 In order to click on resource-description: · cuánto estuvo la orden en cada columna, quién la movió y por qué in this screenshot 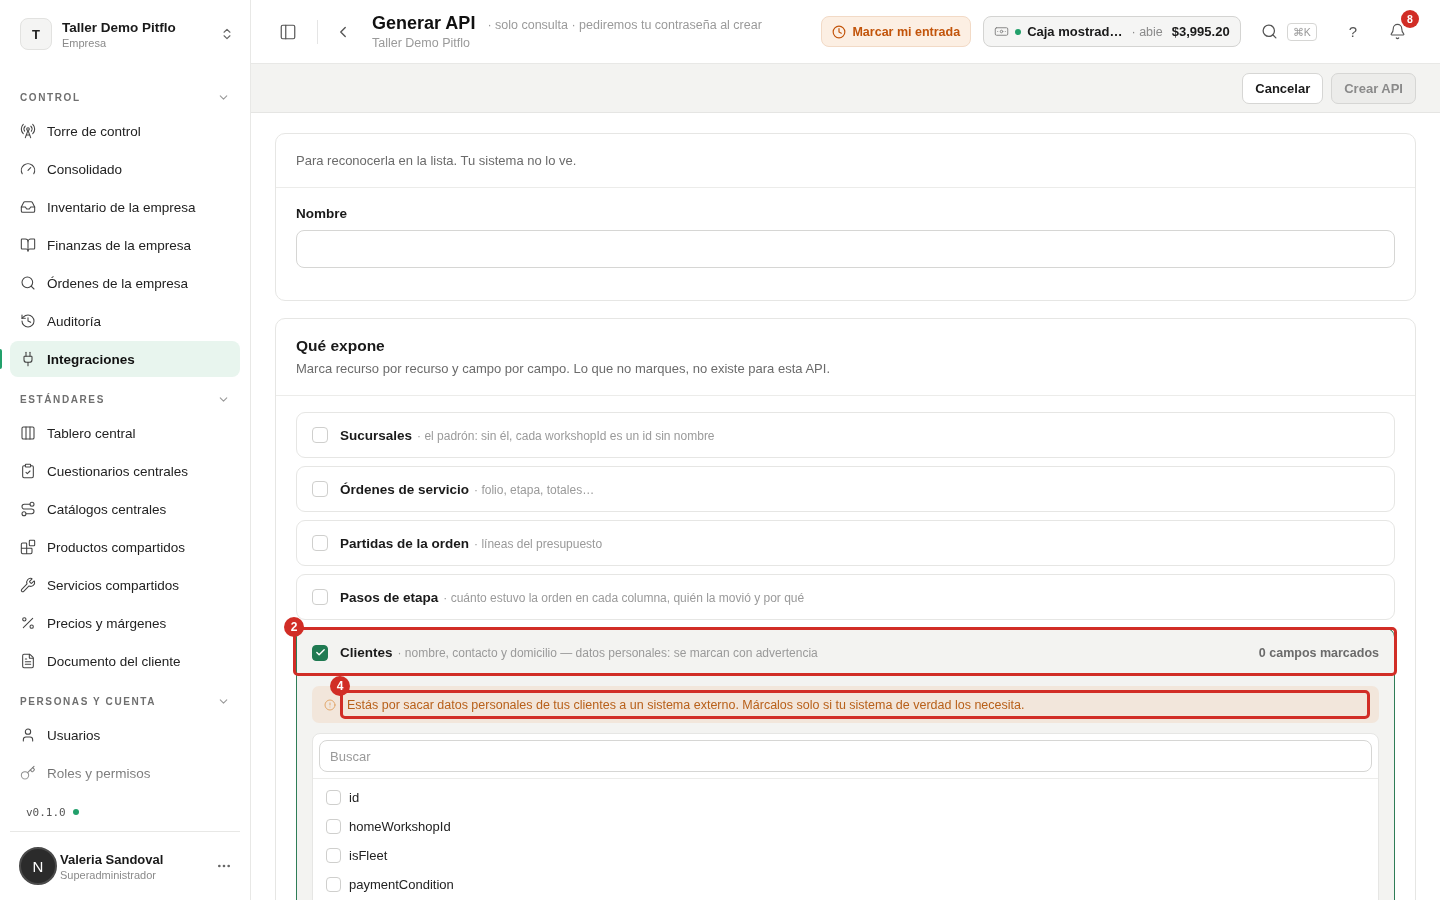, I will do `click(624, 597)`.